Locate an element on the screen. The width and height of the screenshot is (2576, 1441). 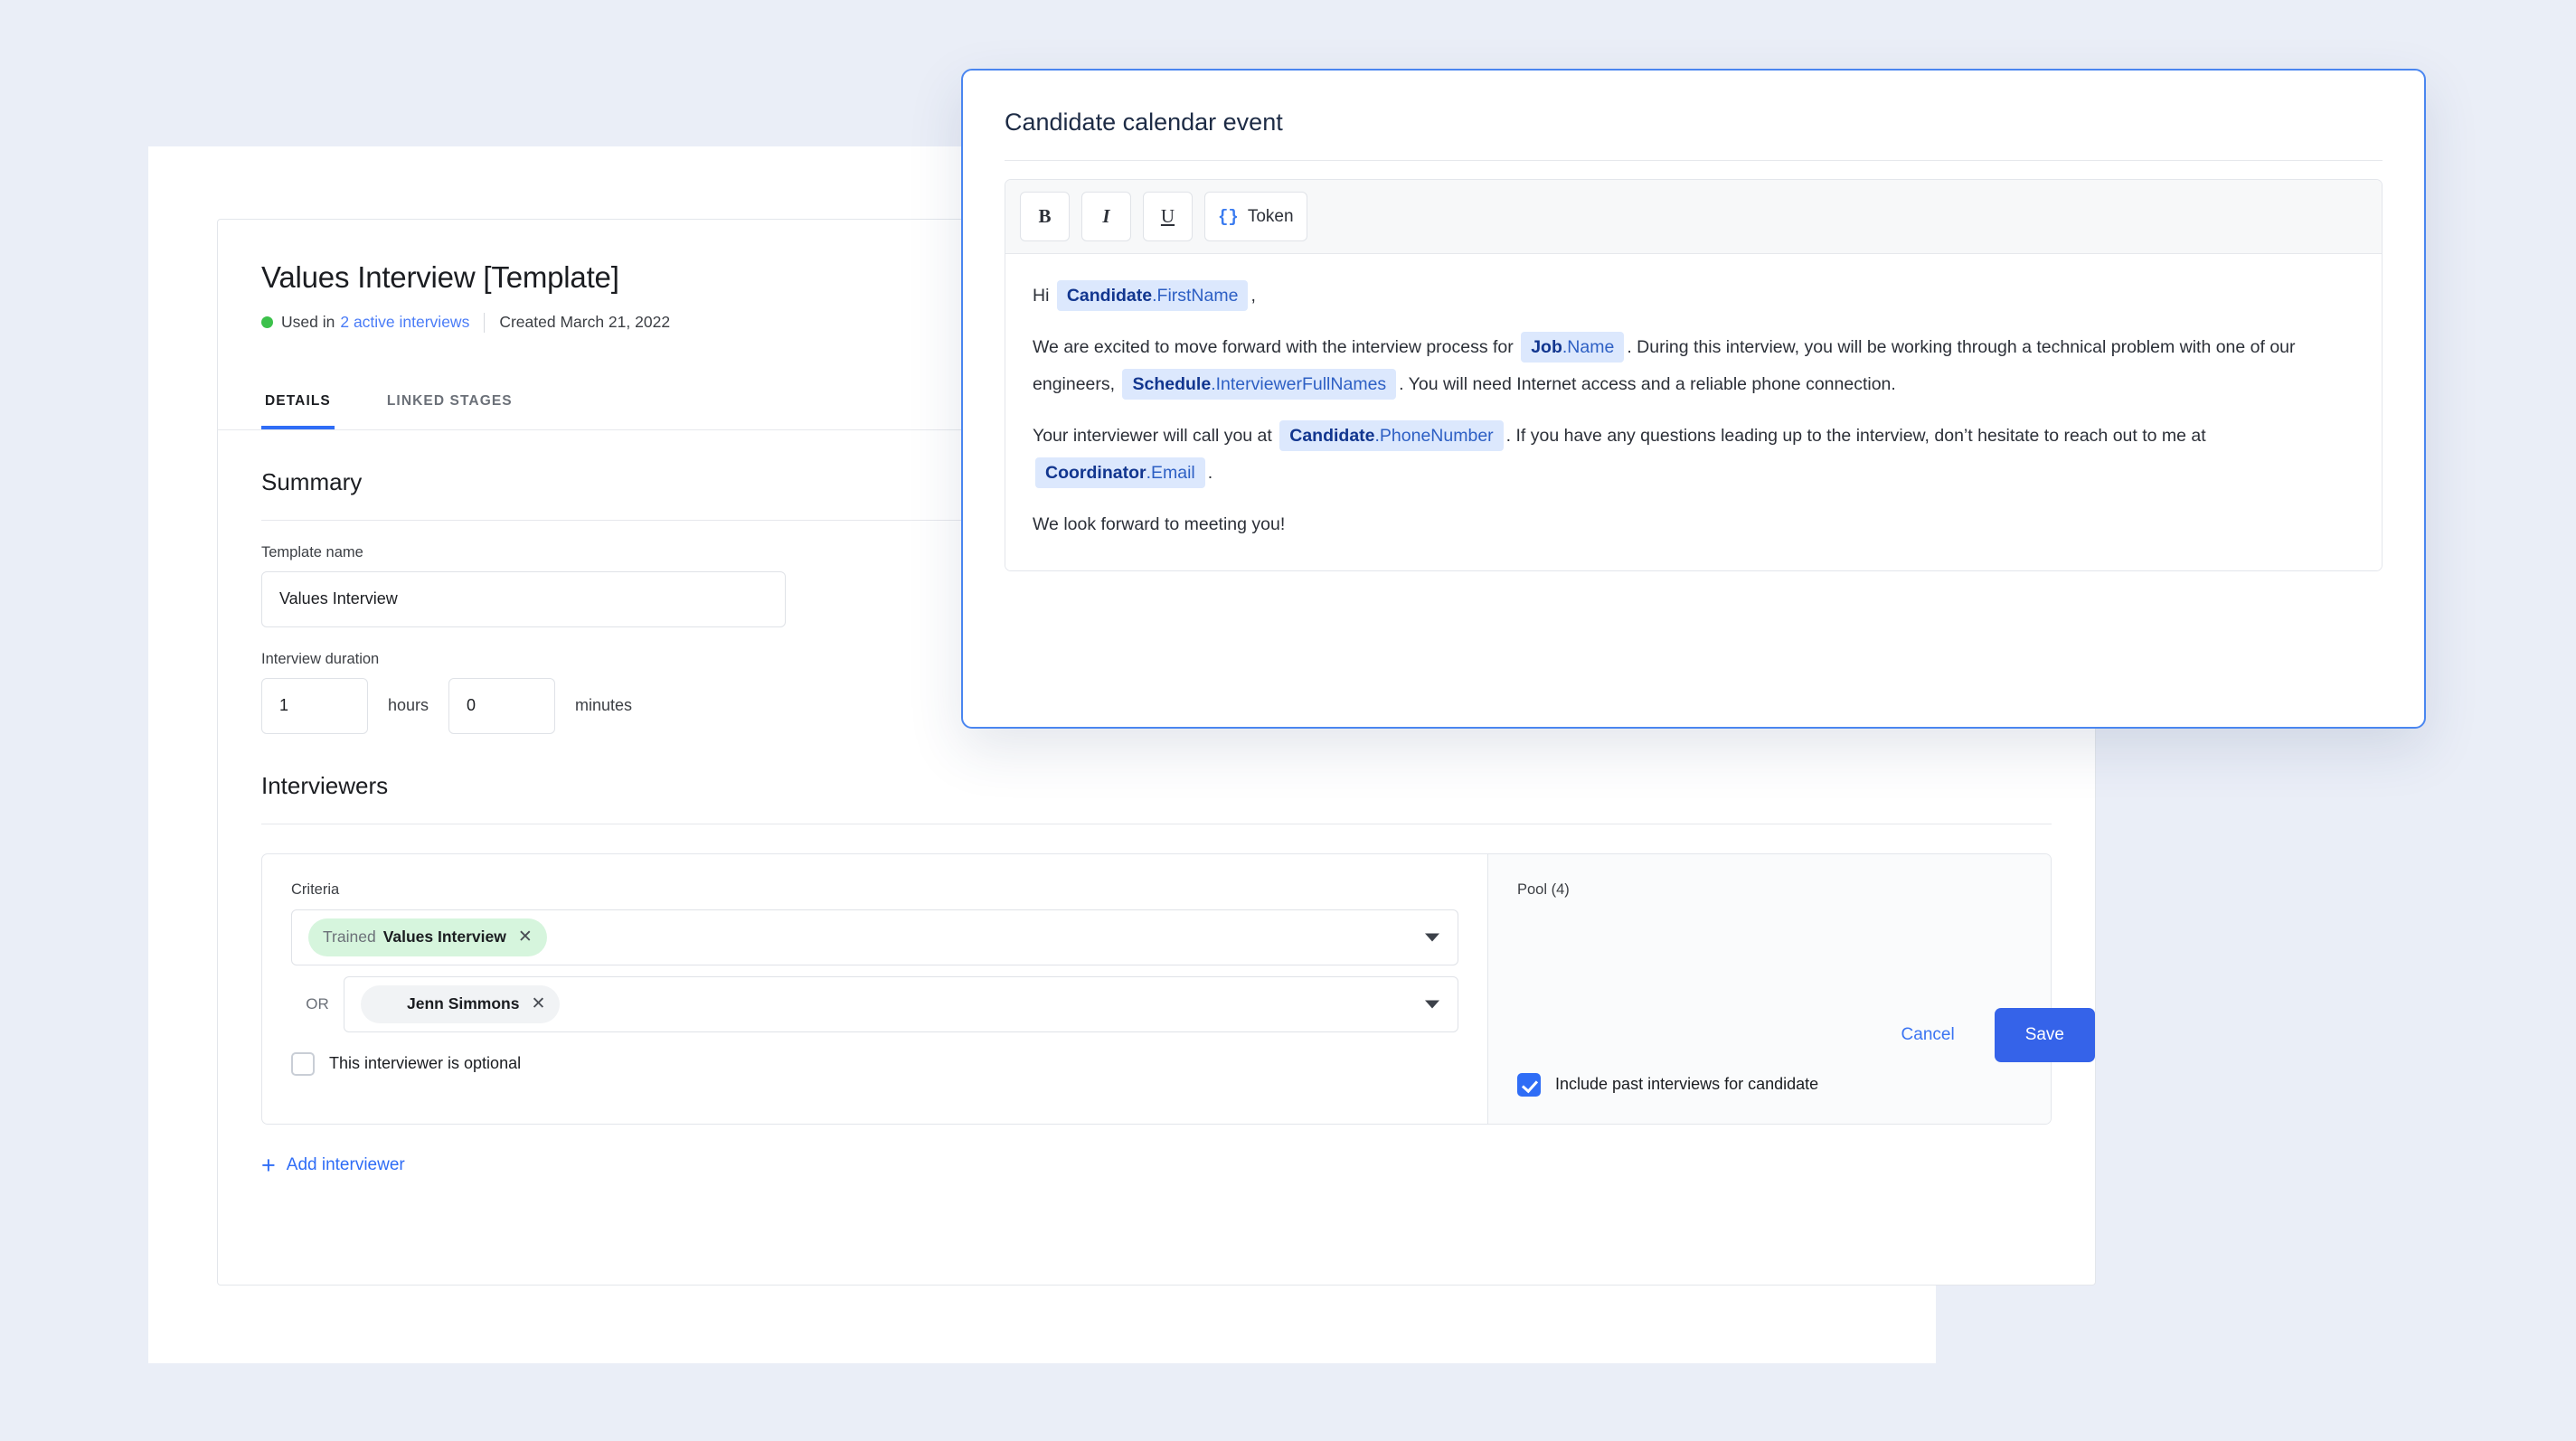
add-interviewer-button: + Add interviewer is located at coordinates (333, 1165).